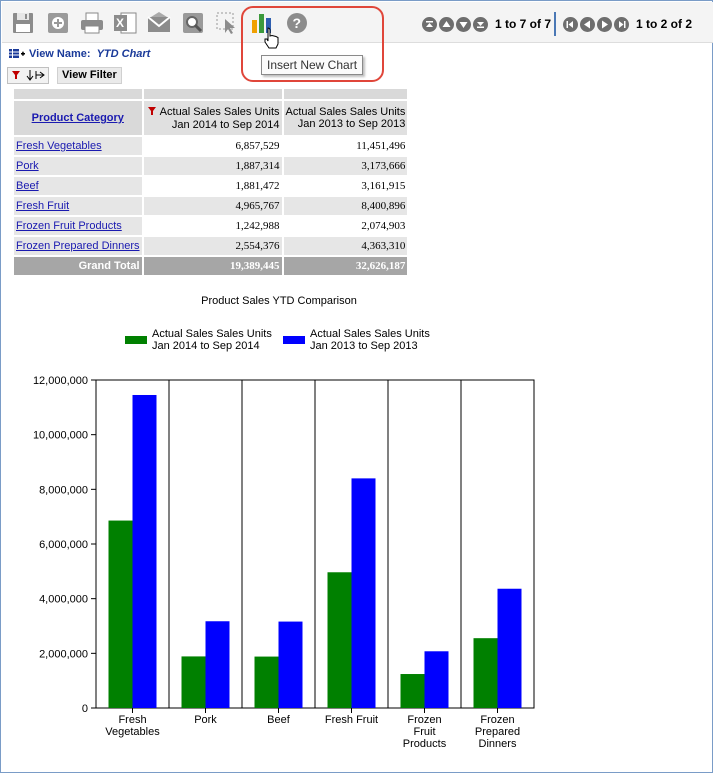 This screenshot has height=773, width=713. Describe the element at coordinates (23, 23) in the screenshot. I see `save-icon` at that location.